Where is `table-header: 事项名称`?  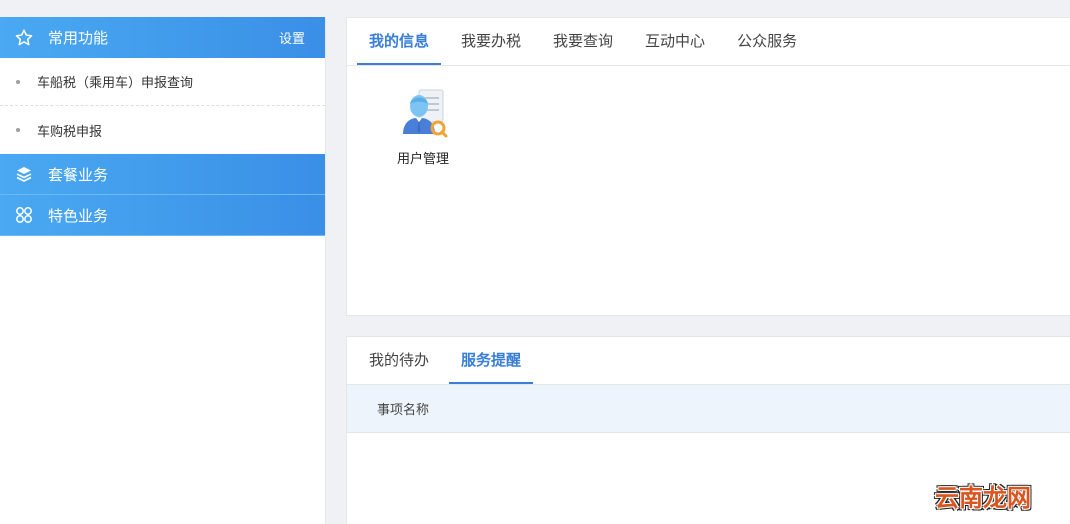
table-header: 事项名称 is located at coordinates (708, 409).